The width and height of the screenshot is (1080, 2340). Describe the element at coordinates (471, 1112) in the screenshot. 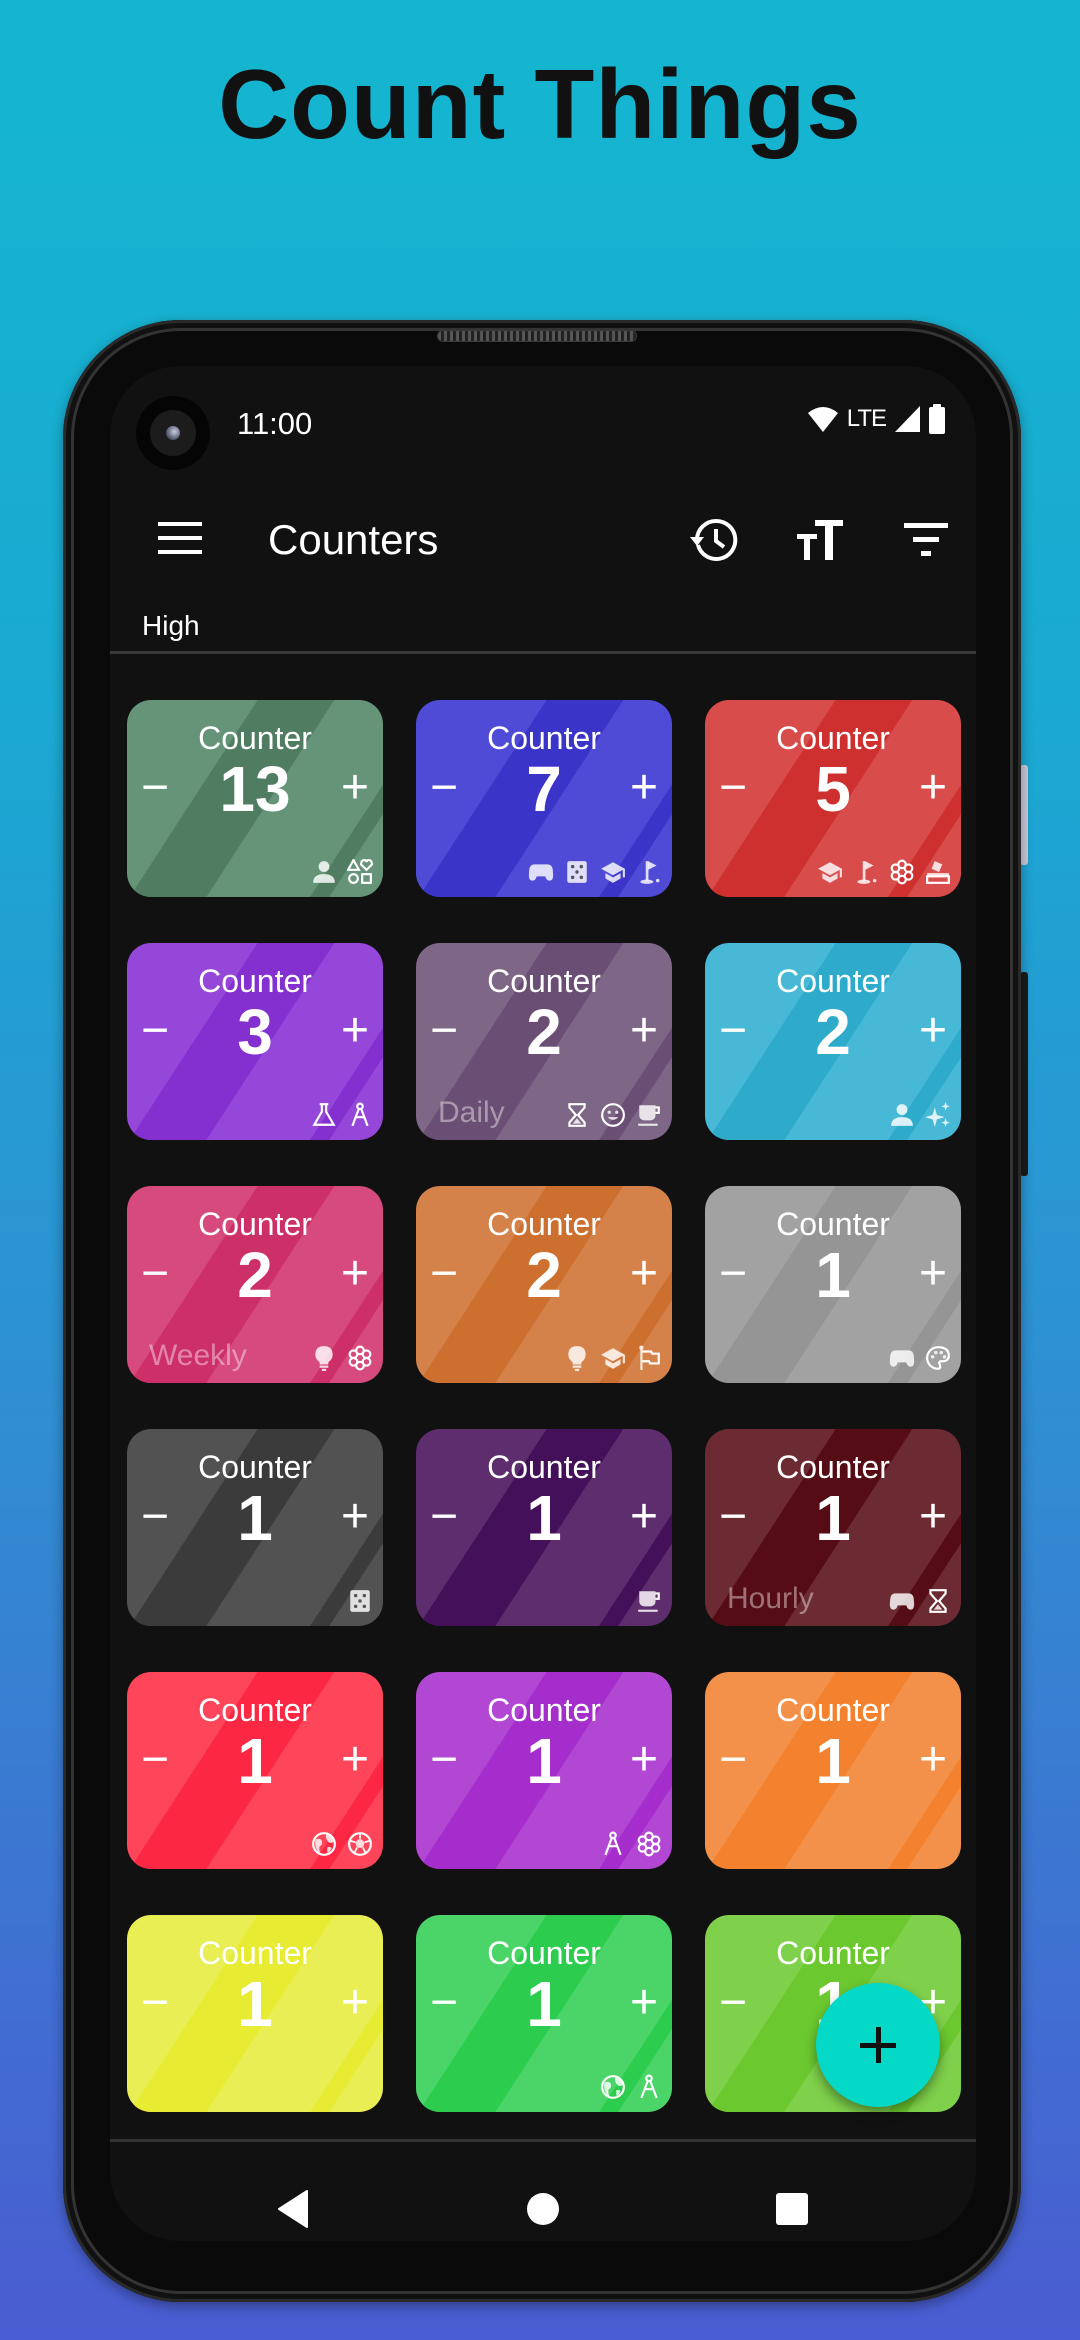

I see `reset-frequency: Daily` at that location.